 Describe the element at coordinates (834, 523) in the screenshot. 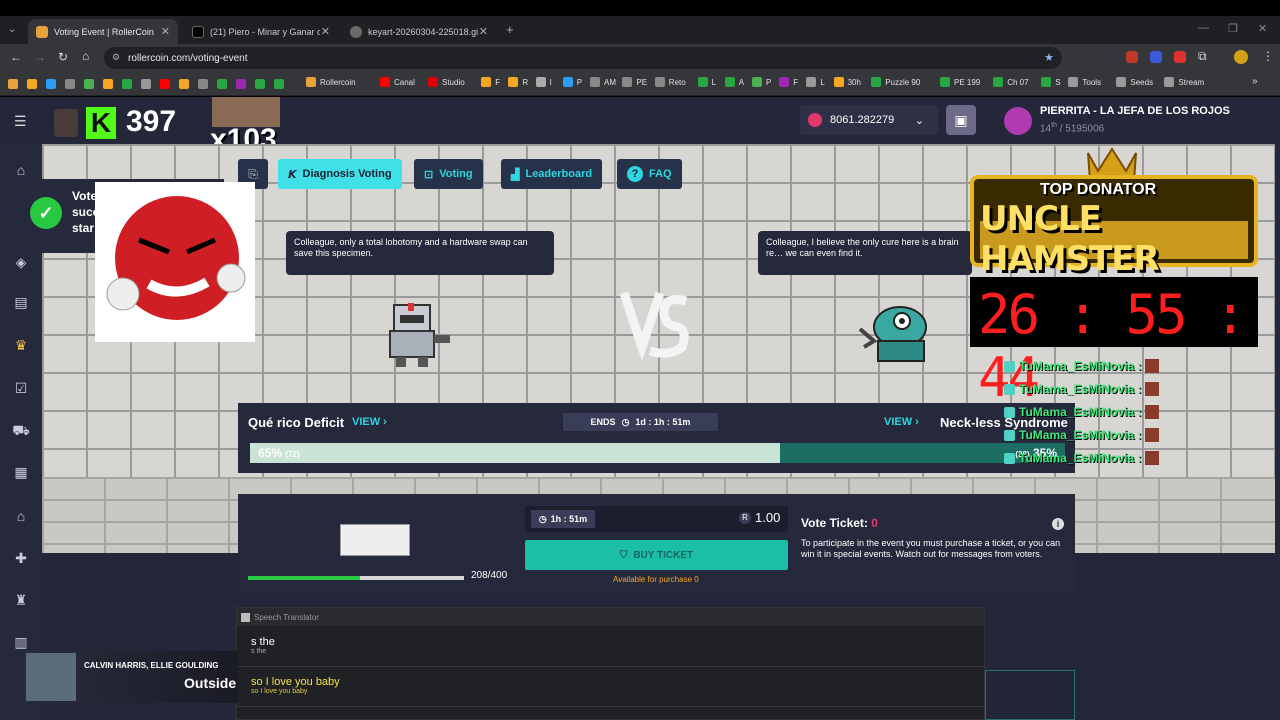

I see `vote-ticket-label: Vote Ticket:` at that location.